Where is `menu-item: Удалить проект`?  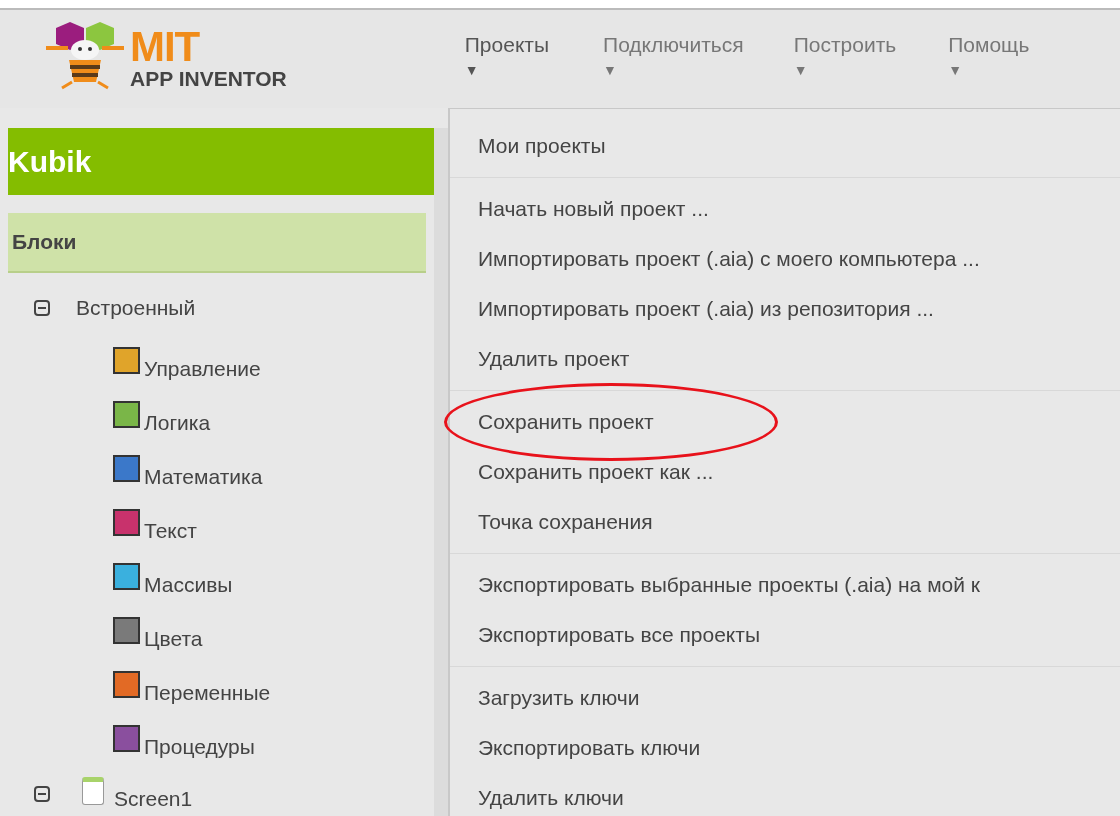 menu-item: Удалить проект is located at coordinates (554, 359).